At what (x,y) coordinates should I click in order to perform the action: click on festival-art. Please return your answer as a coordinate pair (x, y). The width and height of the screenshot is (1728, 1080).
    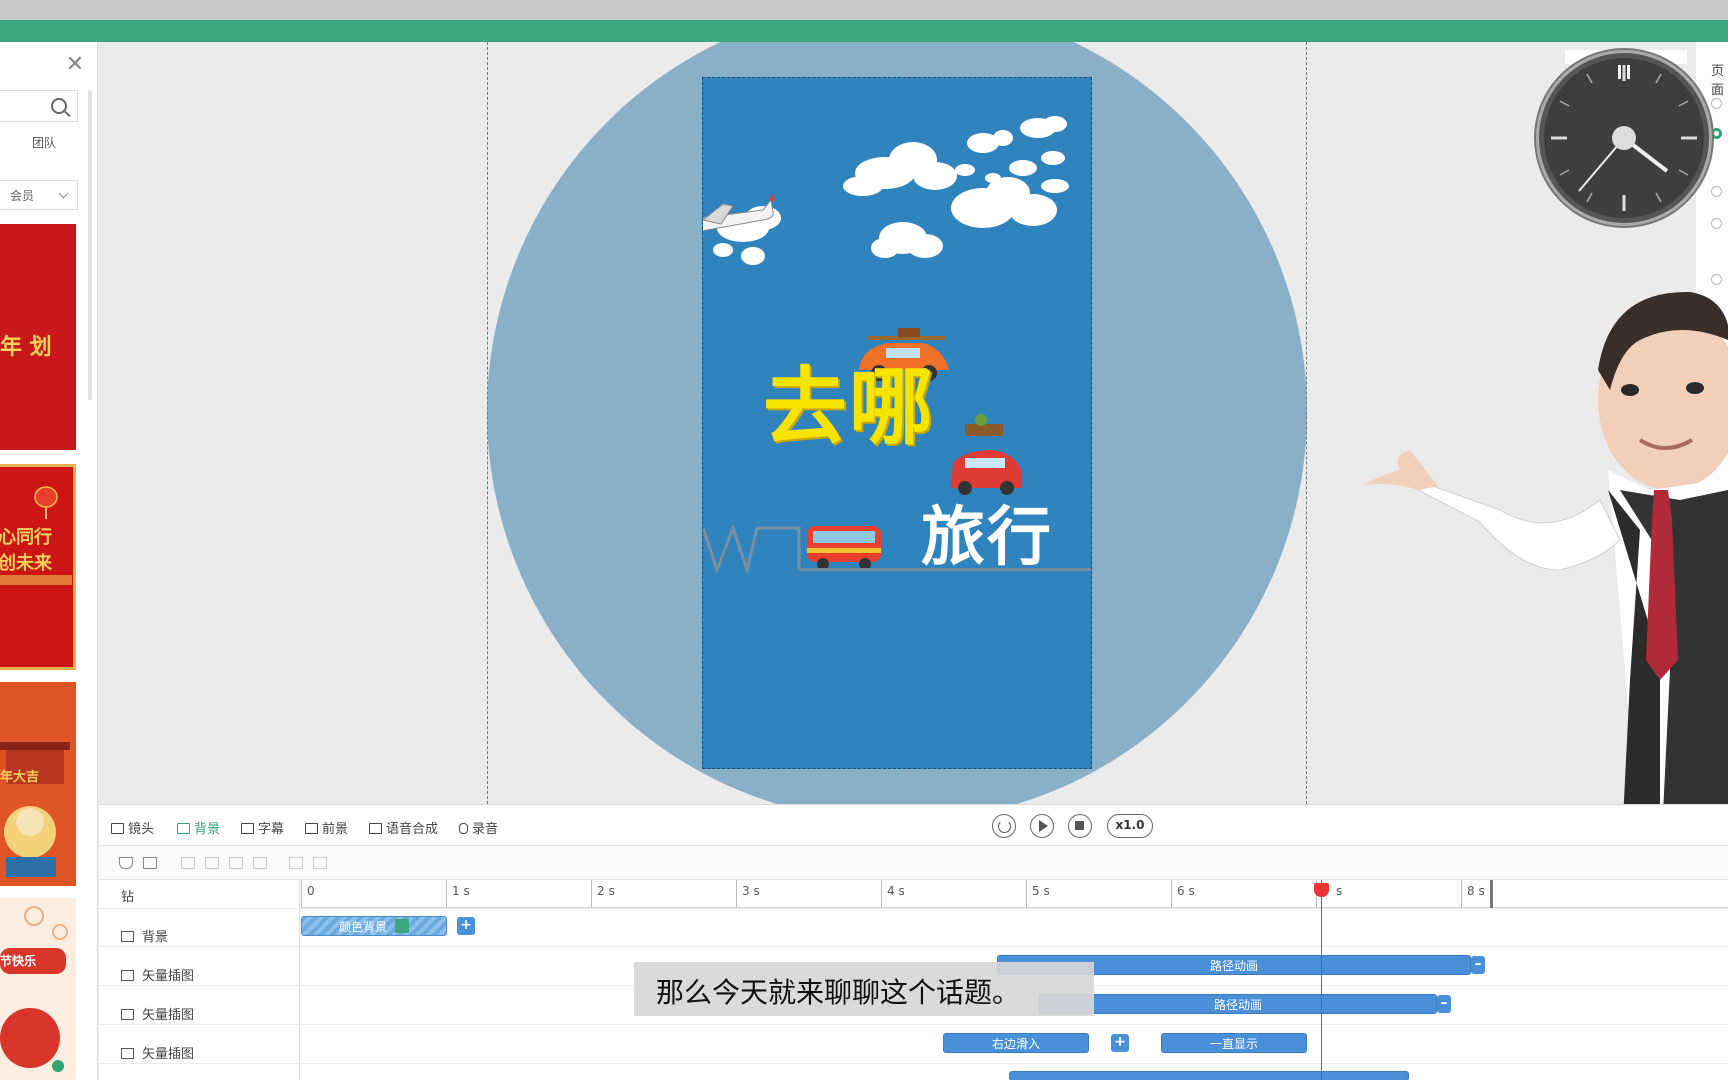
    Looking at the image, I should click on (34, 989).